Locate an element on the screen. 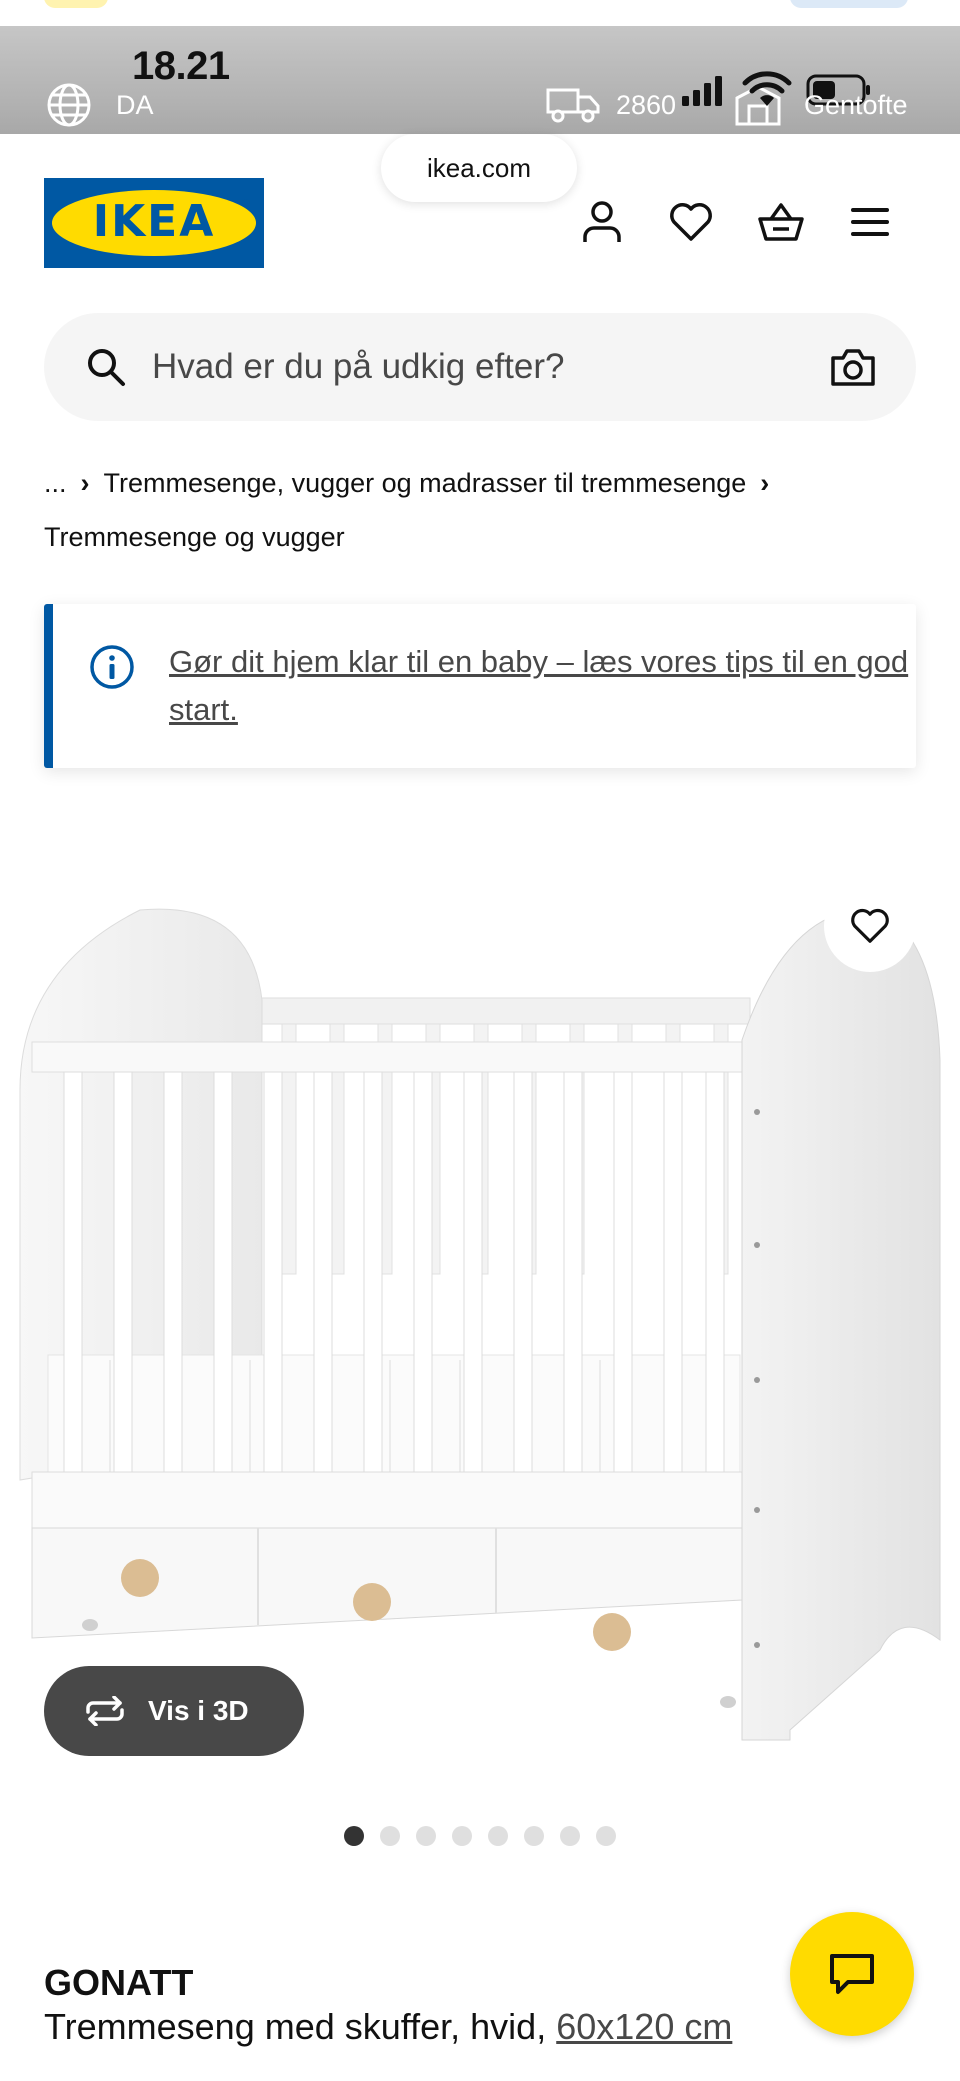  postal-code: 2860 is located at coordinates (646, 105).